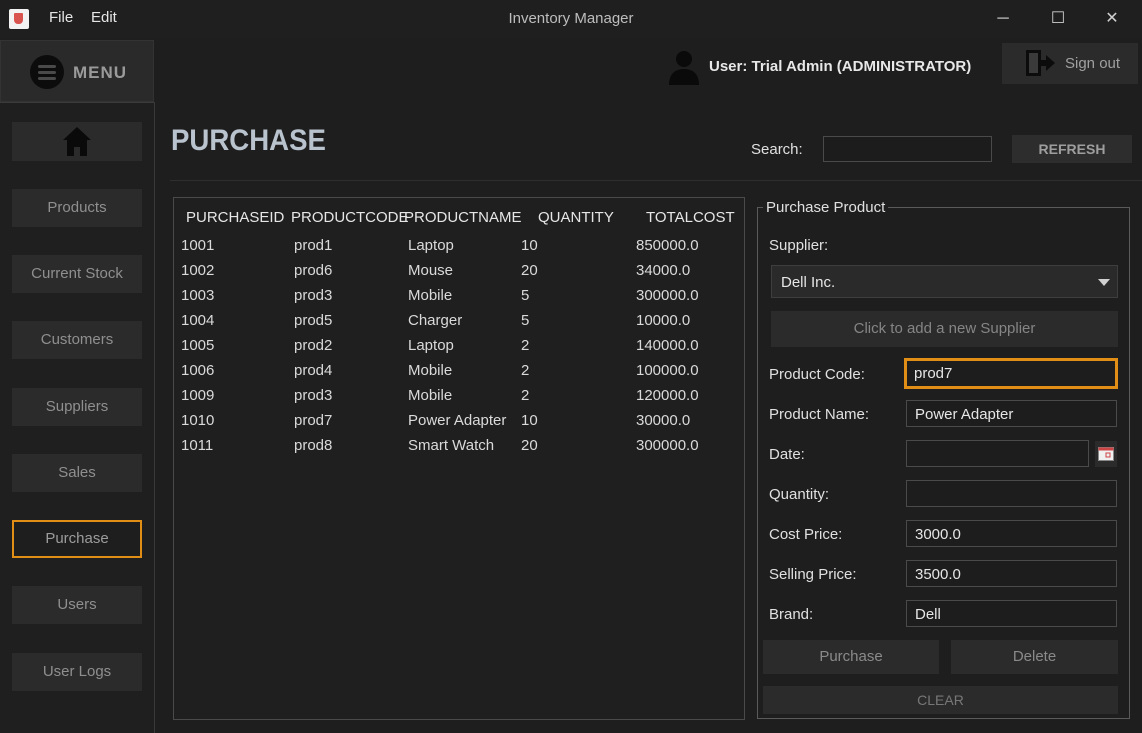 The width and height of the screenshot is (1142, 733). Describe the element at coordinates (197, 345) in the screenshot. I see `table-cell: 1005` at that location.